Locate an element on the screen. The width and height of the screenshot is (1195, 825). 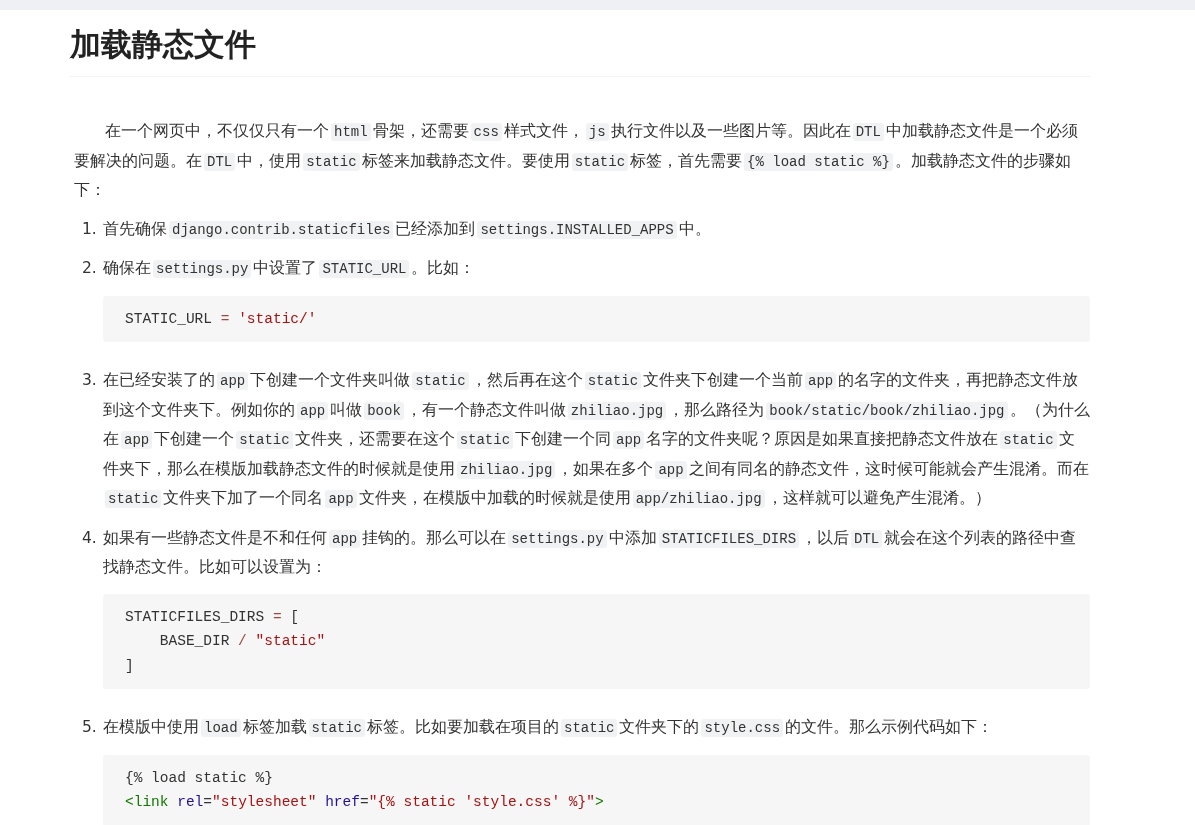
page-title: 加载静态文件 is located at coordinates (163, 44).